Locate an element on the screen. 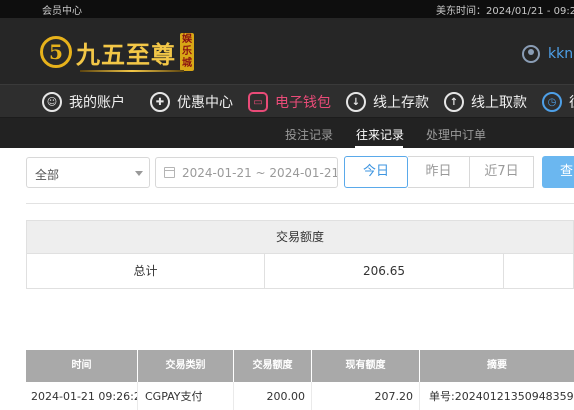 This screenshot has width=574, height=410. detail-table-header: 时间 交易类别 交易额度 现有额度 摘要 is located at coordinates (300, 366).